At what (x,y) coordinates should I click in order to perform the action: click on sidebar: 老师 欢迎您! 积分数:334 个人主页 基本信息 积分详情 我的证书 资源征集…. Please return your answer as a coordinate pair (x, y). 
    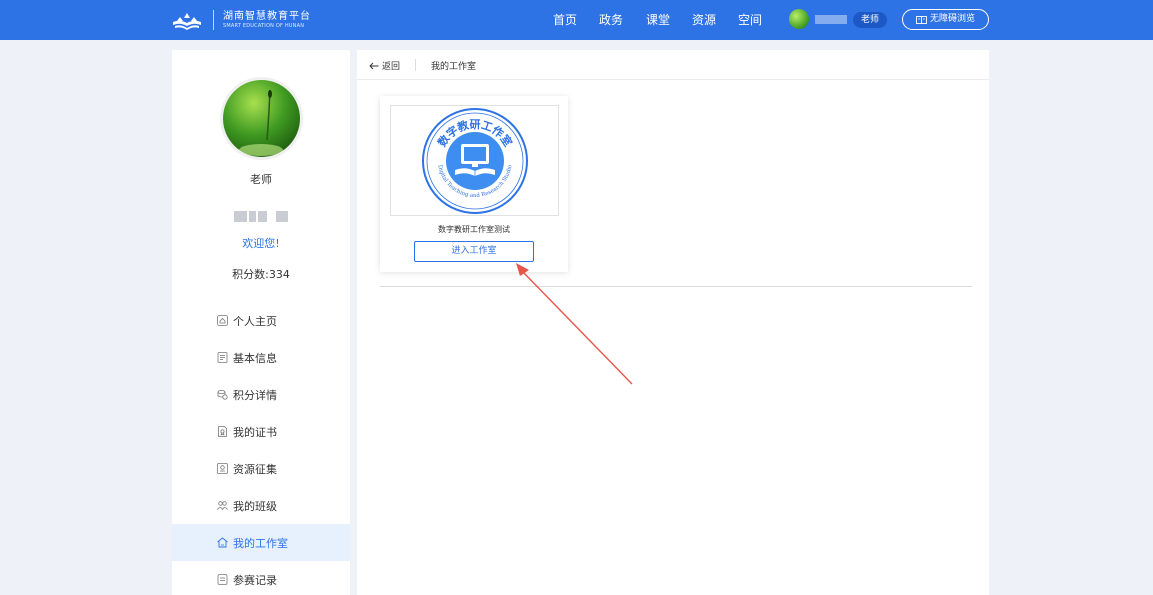
    Looking at the image, I should click on (261, 322).